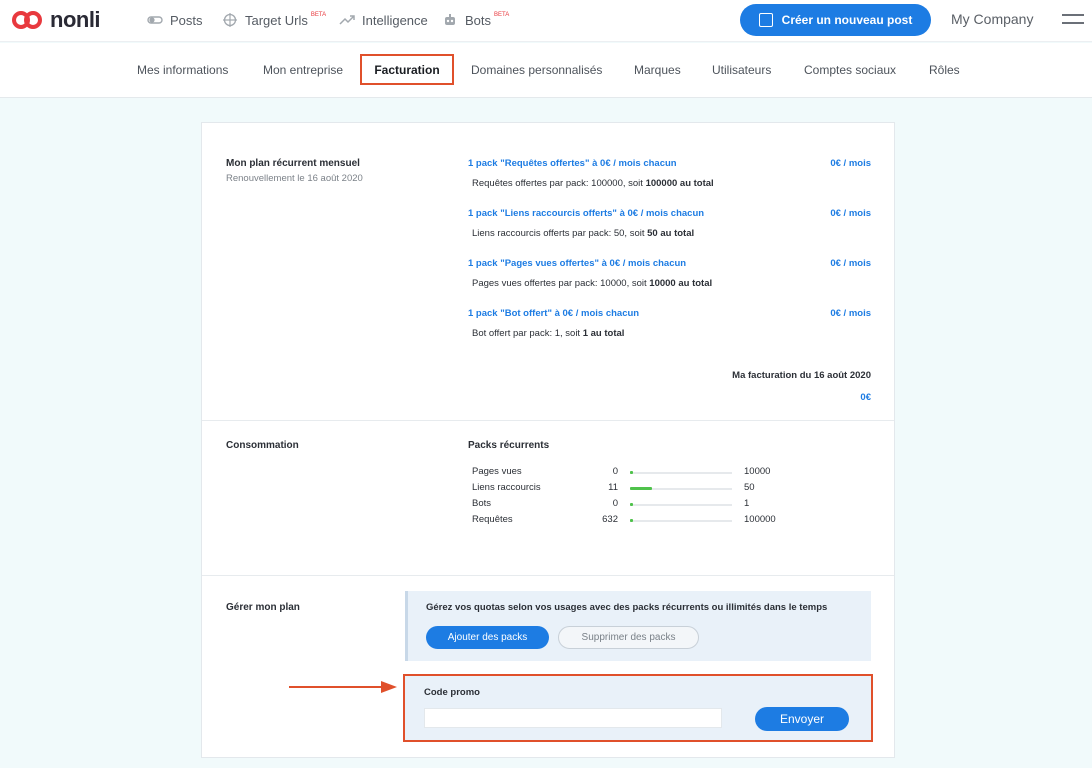  I want to click on tab-marques: Marques, so click(657, 70).